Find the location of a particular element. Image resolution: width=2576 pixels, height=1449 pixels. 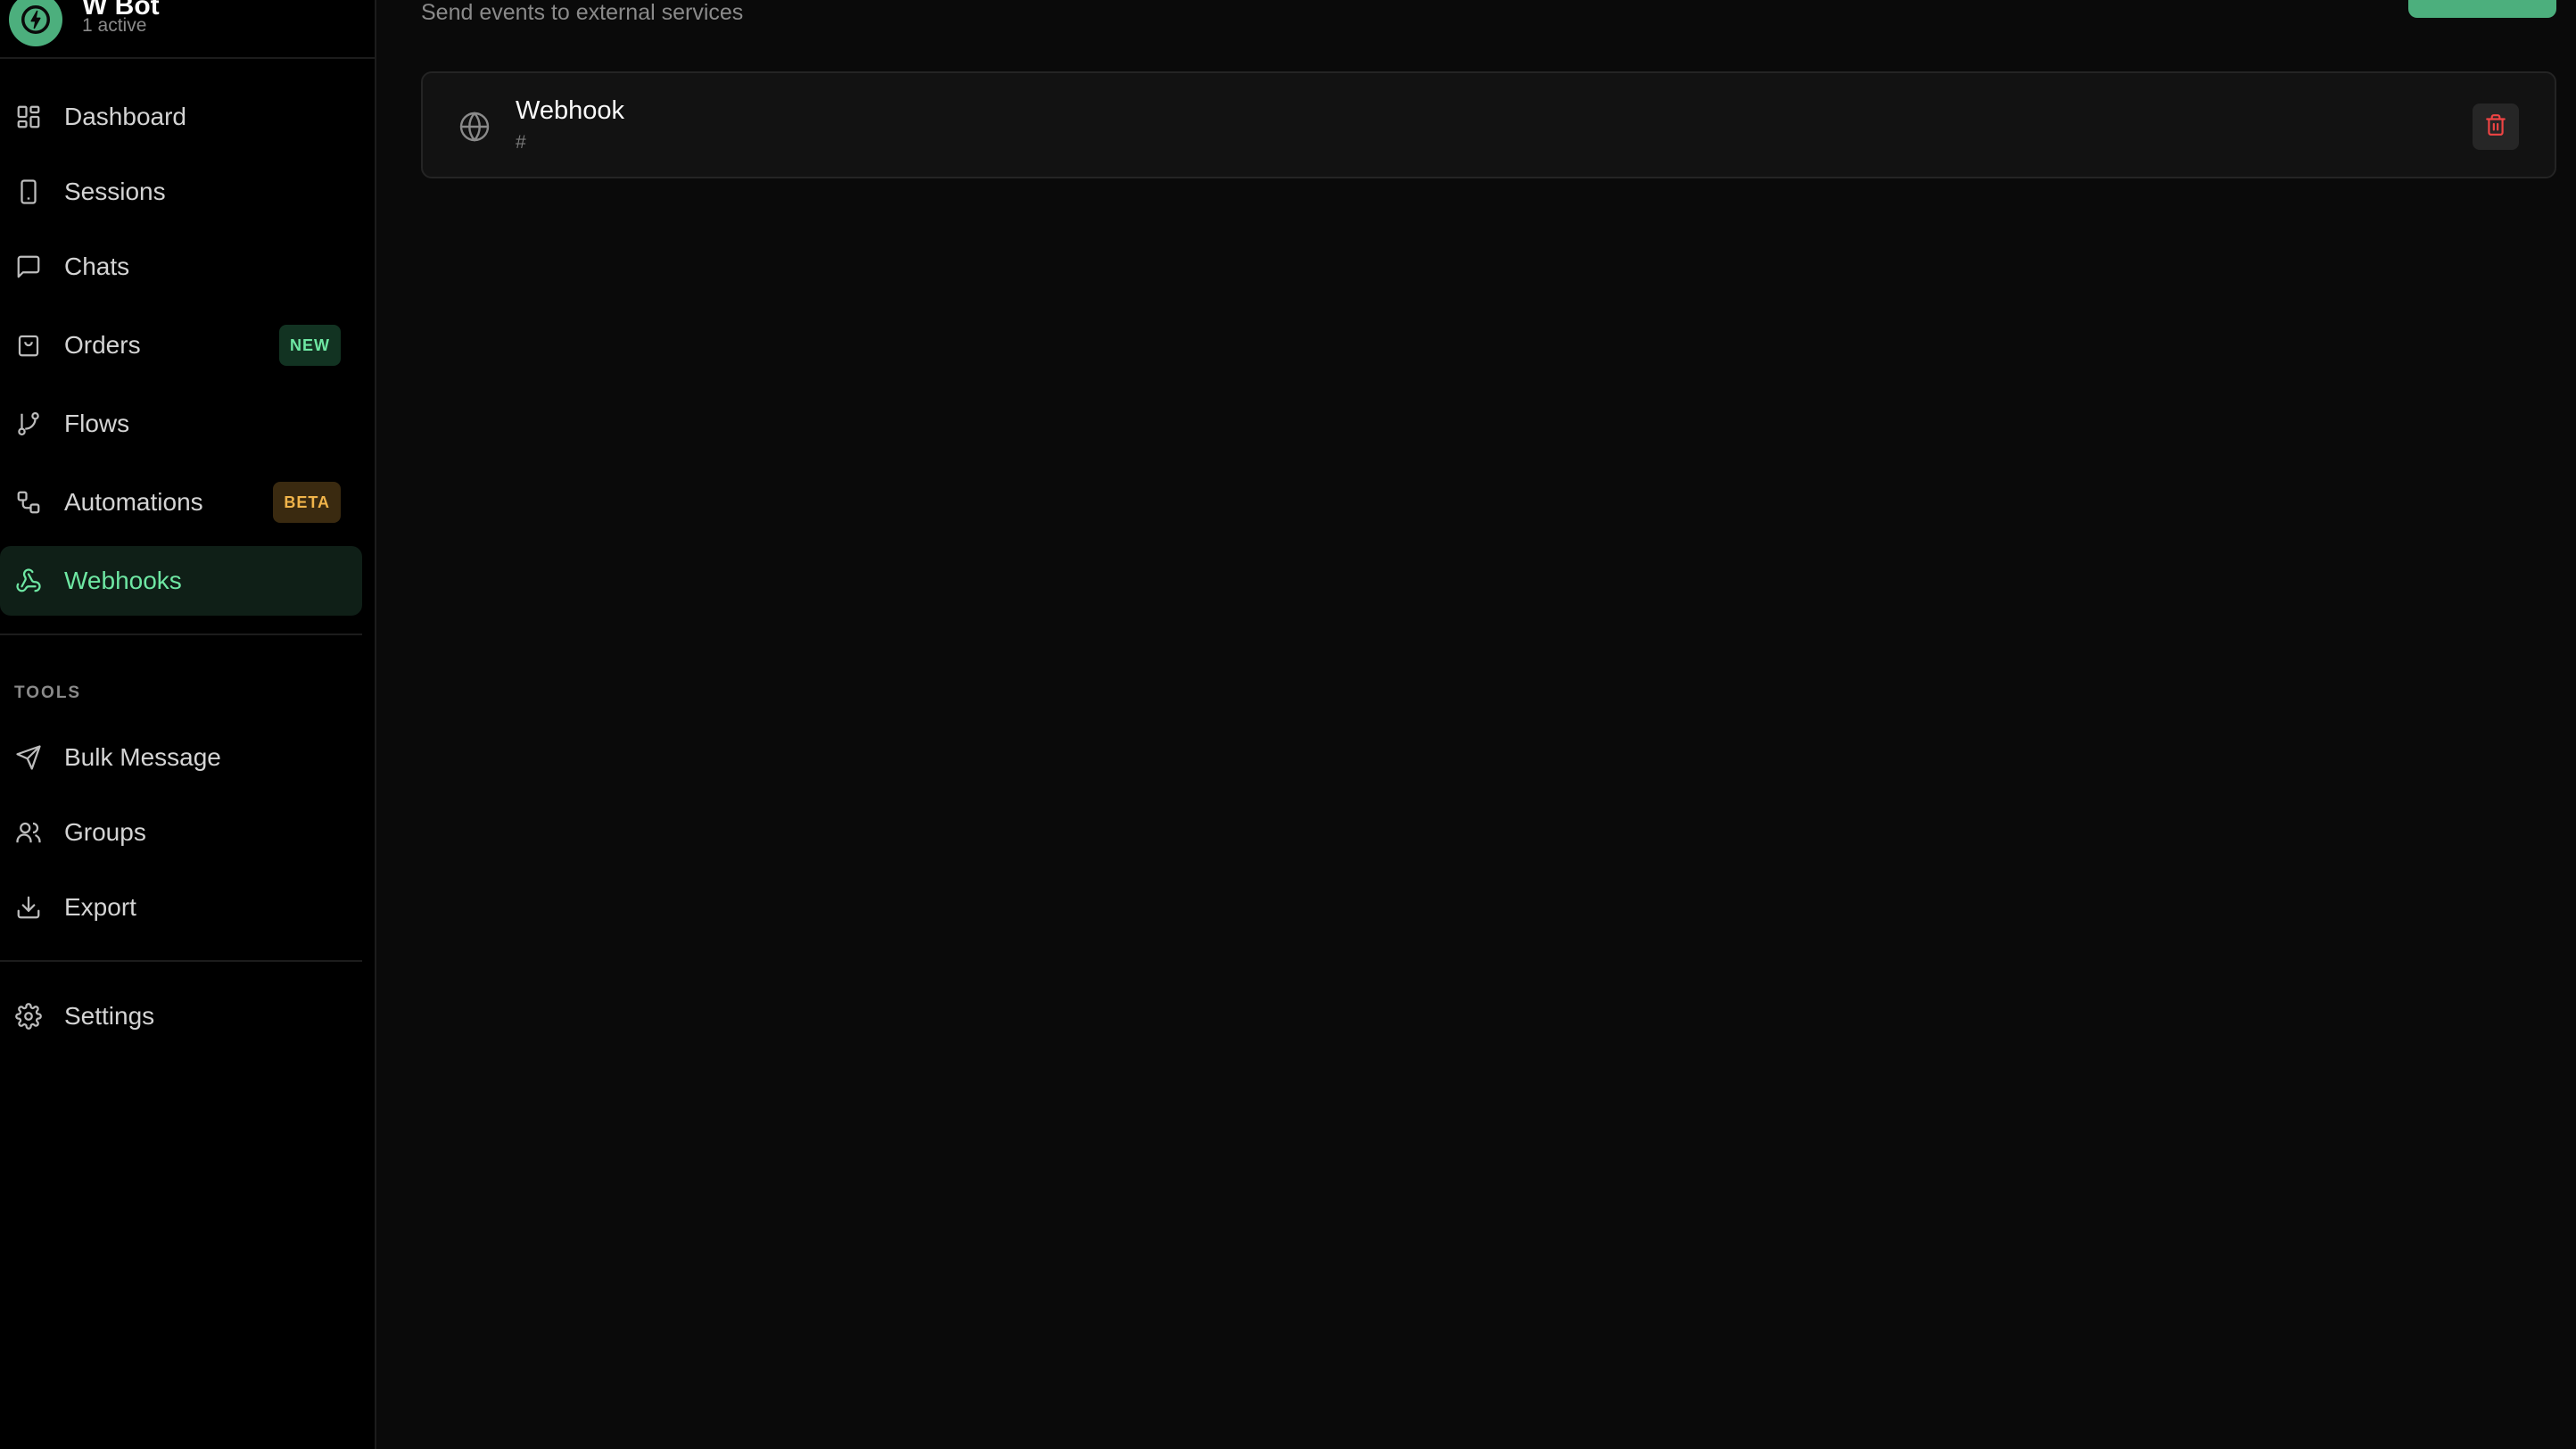

sidebar-item-dashboard: Dashboard is located at coordinates (181, 117).